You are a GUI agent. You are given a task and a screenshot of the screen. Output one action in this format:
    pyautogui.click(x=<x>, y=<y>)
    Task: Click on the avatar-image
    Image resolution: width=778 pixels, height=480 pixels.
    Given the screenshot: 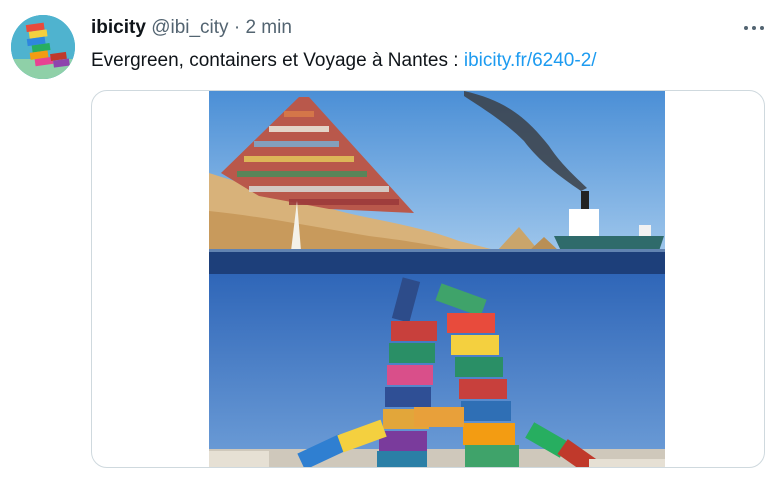 What is the action you would take?
    pyautogui.click(x=43, y=47)
    